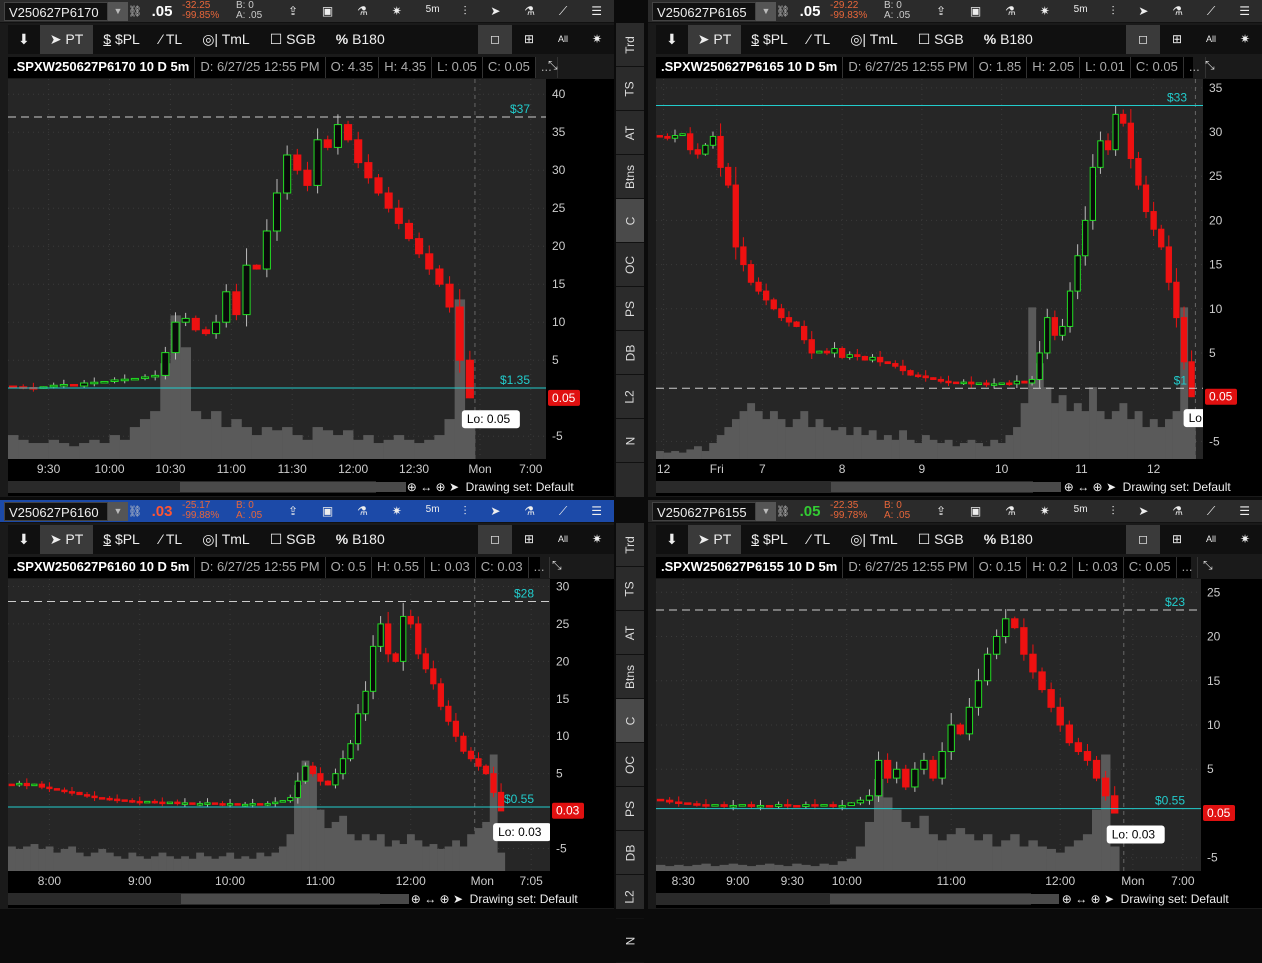 This screenshot has height=963, width=1262. I want to click on side-tab-c: C, so click(630, 721).